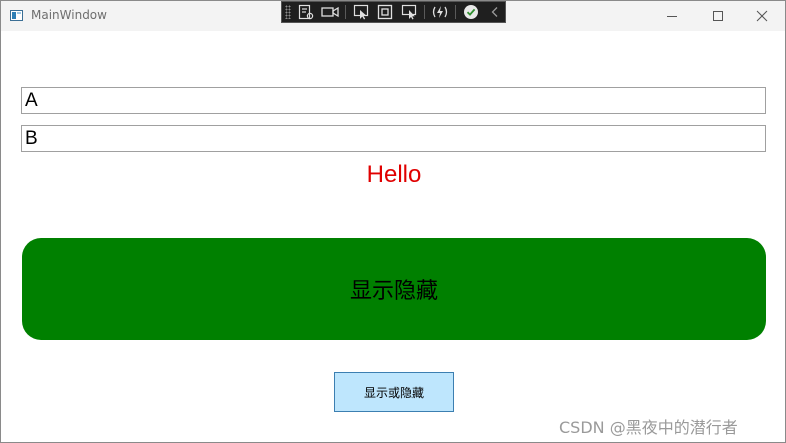 This screenshot has width=786, height=443. I want to click on window-title: MainWindow, so click(69, 15).